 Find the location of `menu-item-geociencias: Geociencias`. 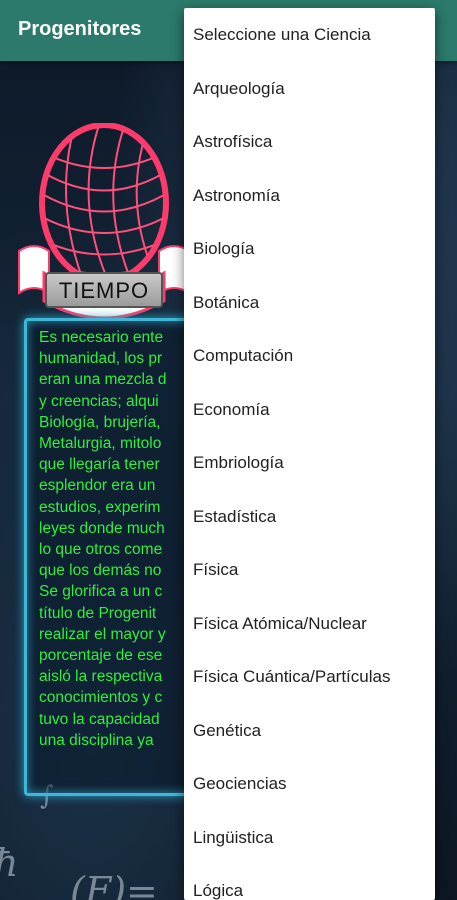

menu-item-geociencias: Geociencias is located at coordinates (309, 784).